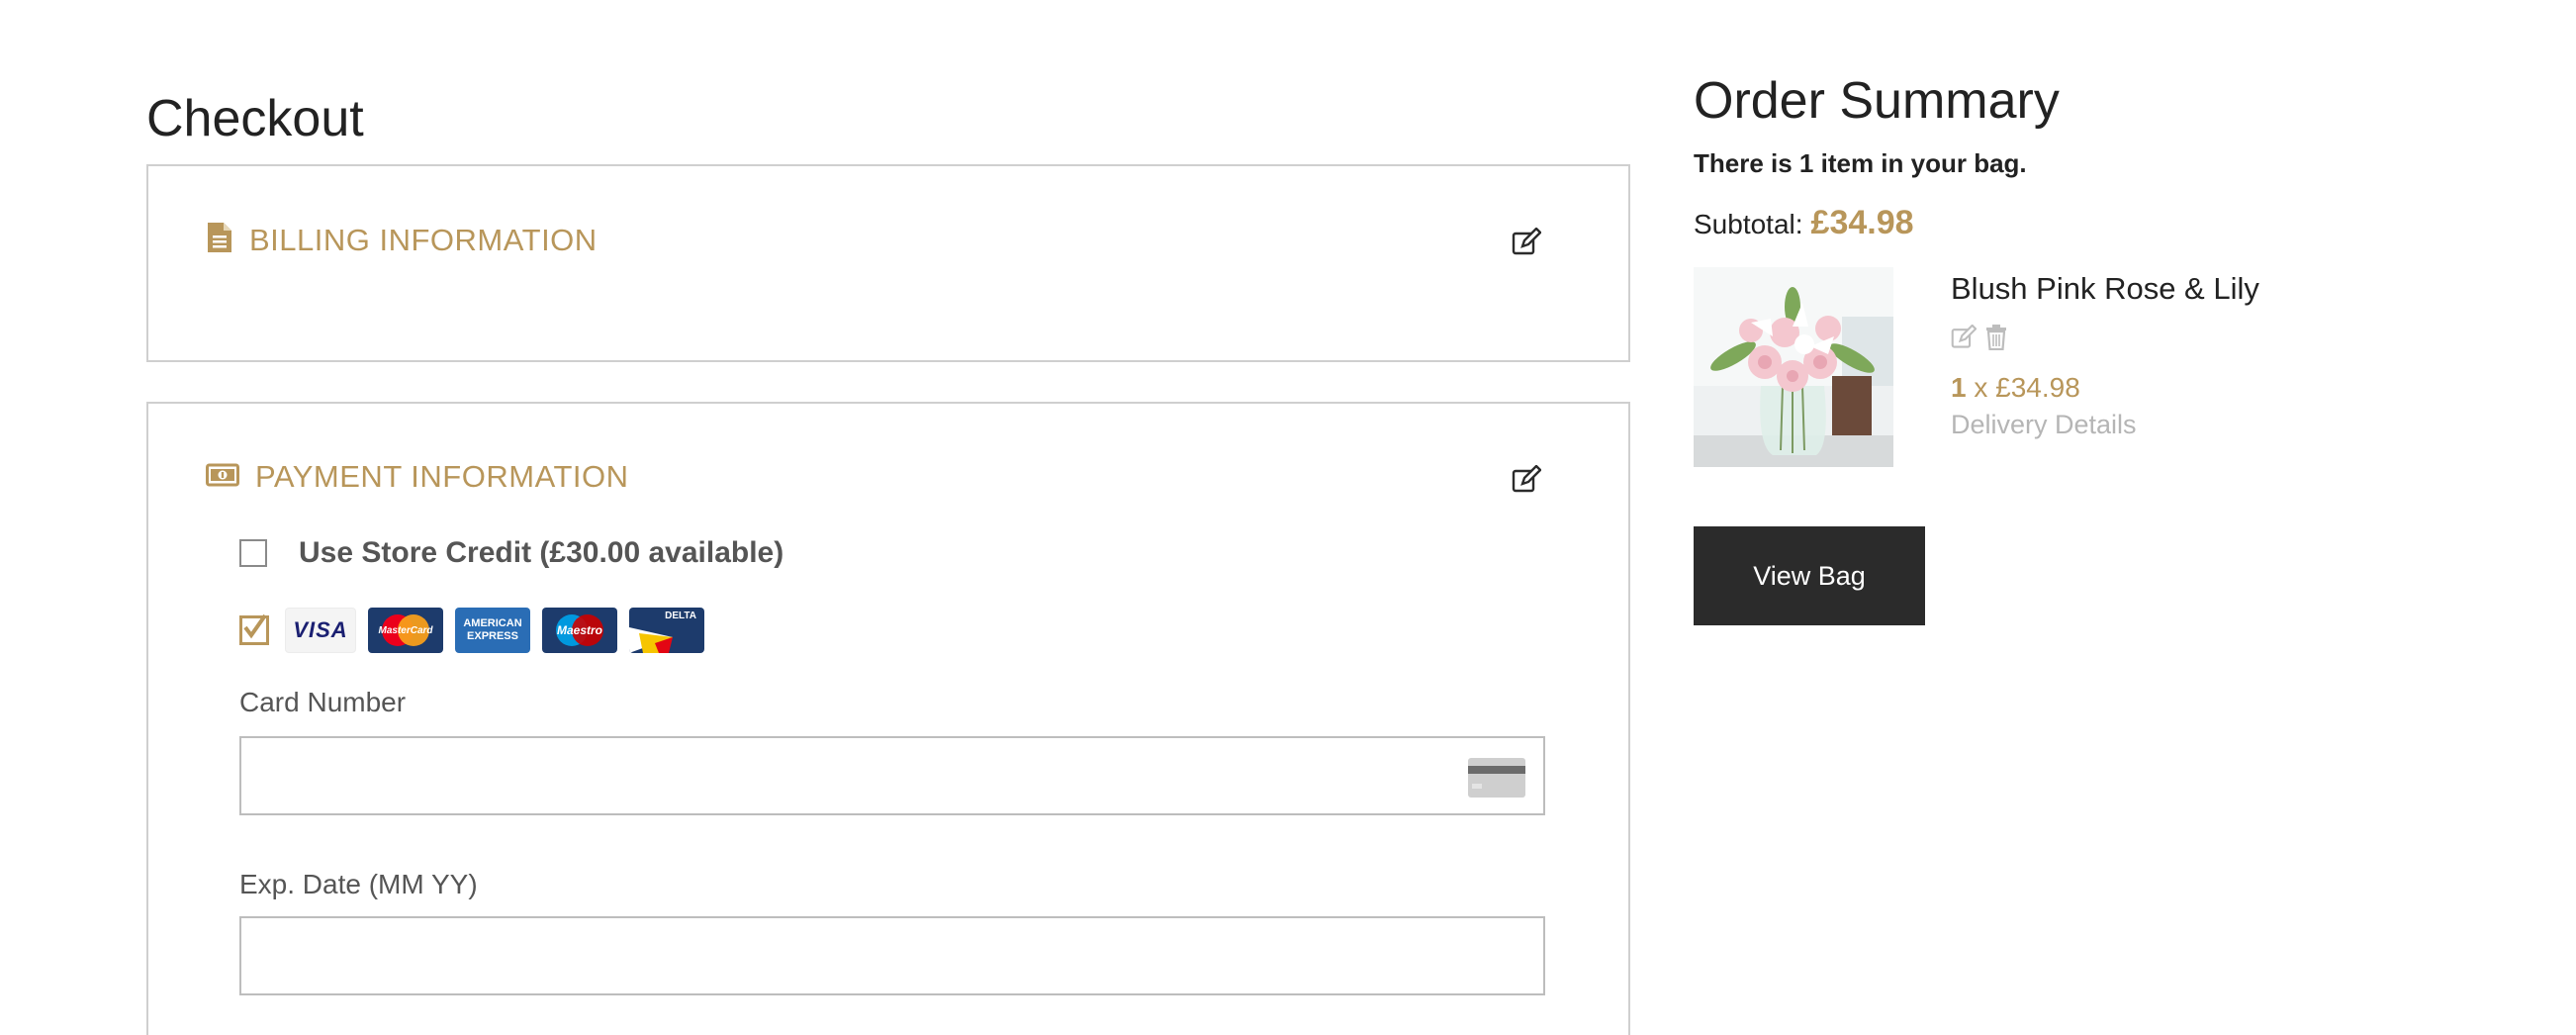 This screenshot has height=1035, width=2576. I want to click on checkmark-icon, so click(255, 626).